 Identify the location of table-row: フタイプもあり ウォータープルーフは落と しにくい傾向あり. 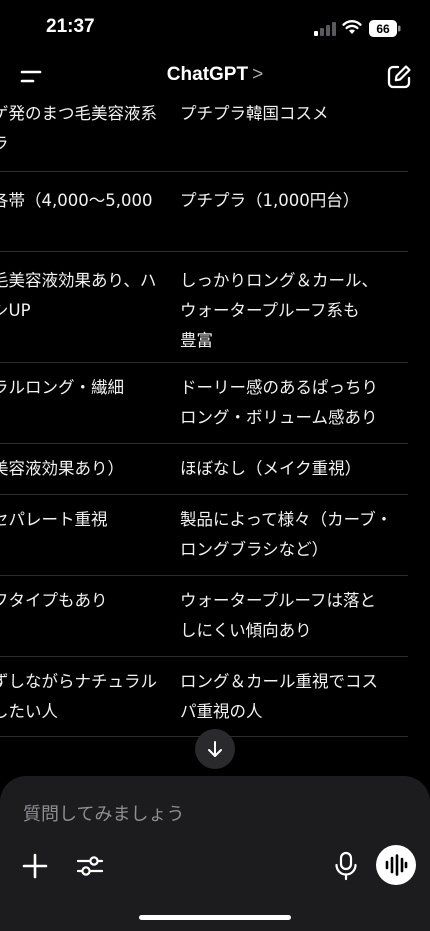
(215, 616).